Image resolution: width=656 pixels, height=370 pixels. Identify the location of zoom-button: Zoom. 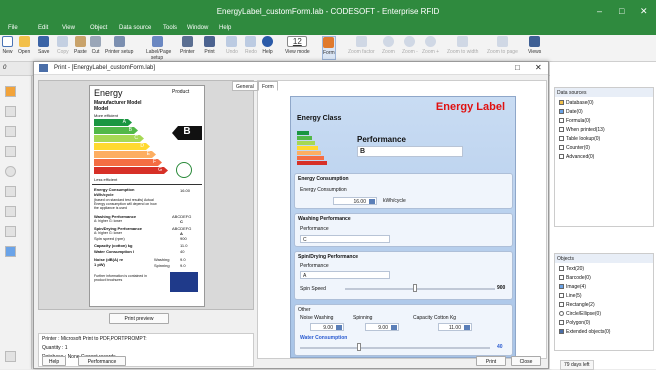
(388, 48).